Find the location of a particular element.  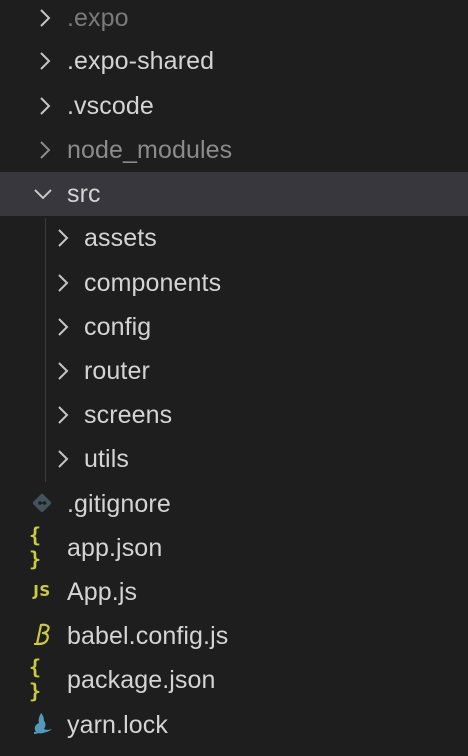

yarn-icon is located at coordinates (42, 724).